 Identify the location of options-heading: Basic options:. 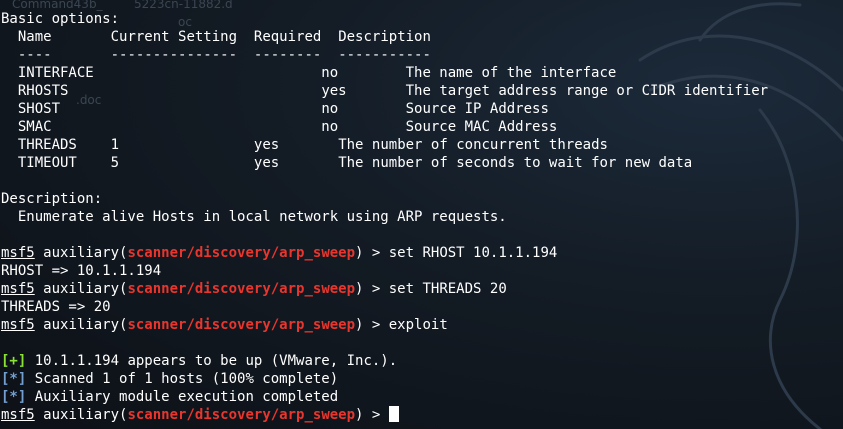
(60, 19).